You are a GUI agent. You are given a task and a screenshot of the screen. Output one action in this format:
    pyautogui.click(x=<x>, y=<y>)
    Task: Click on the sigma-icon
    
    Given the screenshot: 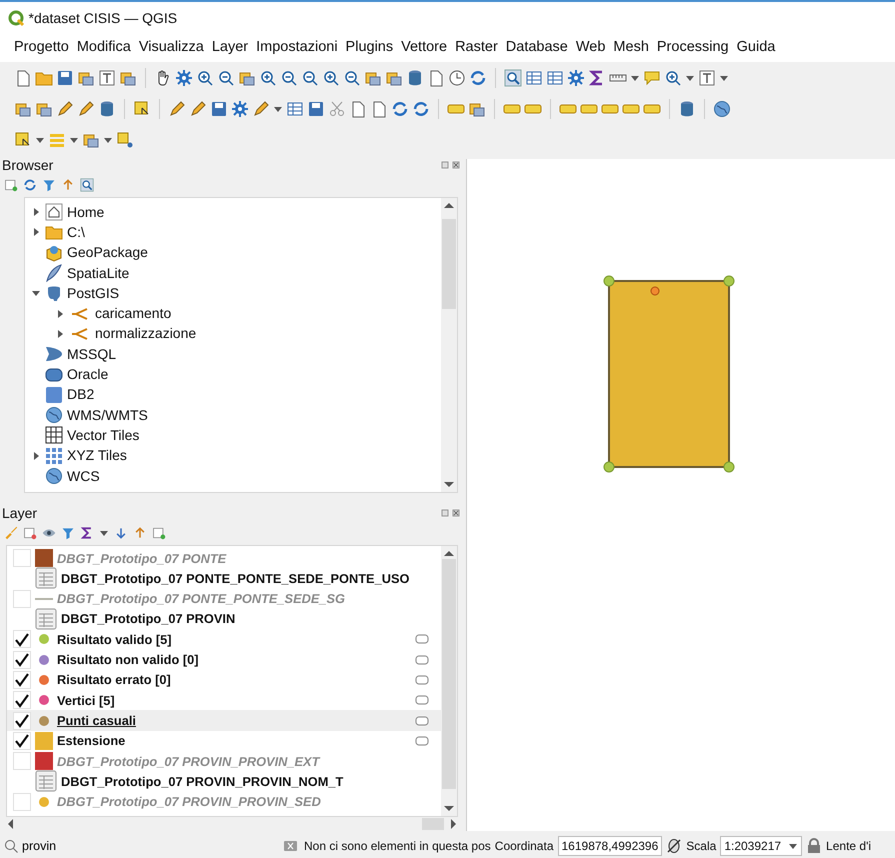 What is the action you would take?
    pyautogui.click(x=87, y=533)
    